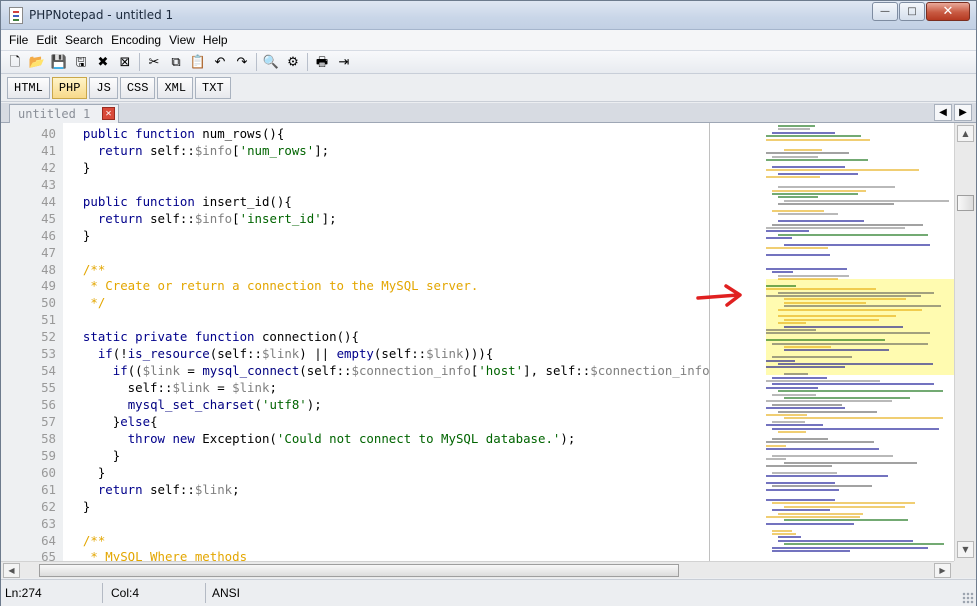 This screenshot has height=606, width=977. I want to click on code-line: 55 self::$link = $link;, so click(355, 387).